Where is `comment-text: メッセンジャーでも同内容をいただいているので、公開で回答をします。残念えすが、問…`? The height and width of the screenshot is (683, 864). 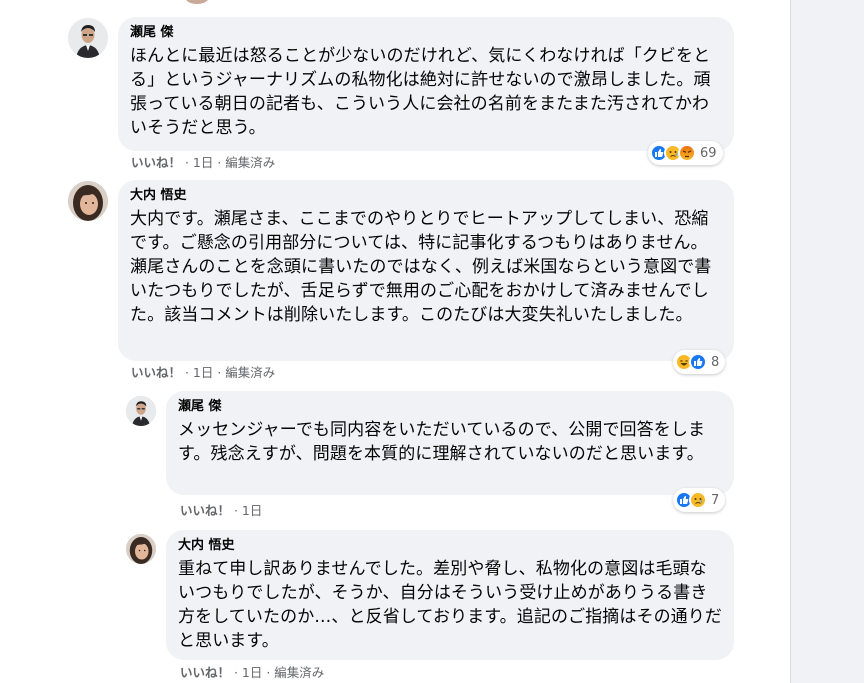 comment-text: メッセンジャーでも同内容をいただいているので、公開で回答をします。残念えすが、問… is located at coordinates (442, 442).